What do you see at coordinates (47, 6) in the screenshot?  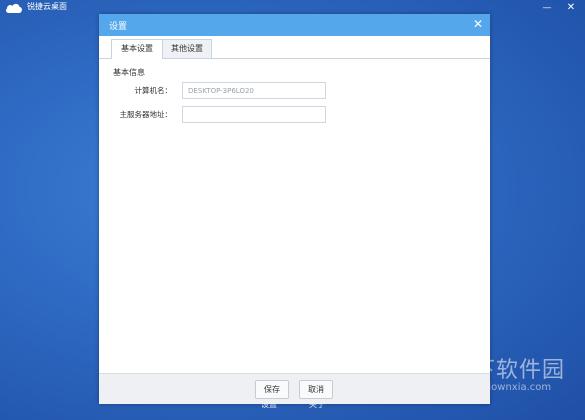 I see `app-title: 锐捷云桌面` at bounding box center [47, 6].